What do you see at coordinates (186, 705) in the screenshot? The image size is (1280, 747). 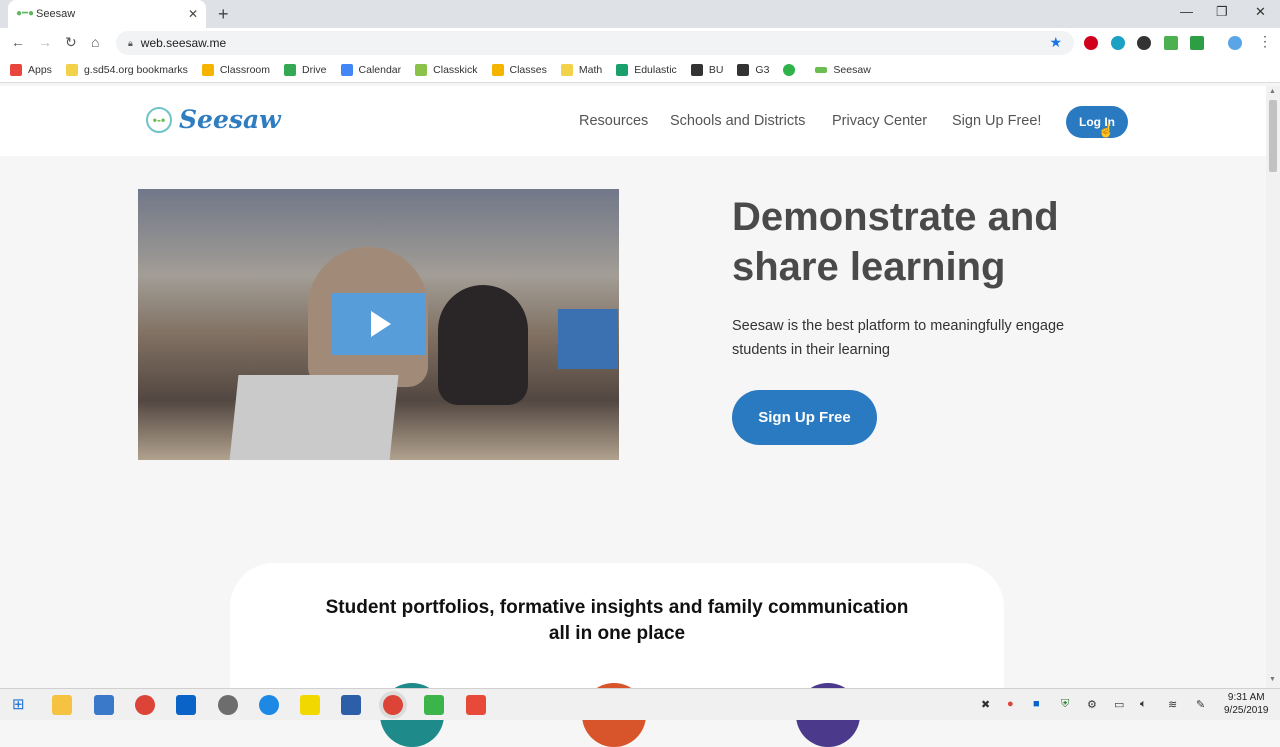 I see `outlook-icon` at bounding box center [186, 705].